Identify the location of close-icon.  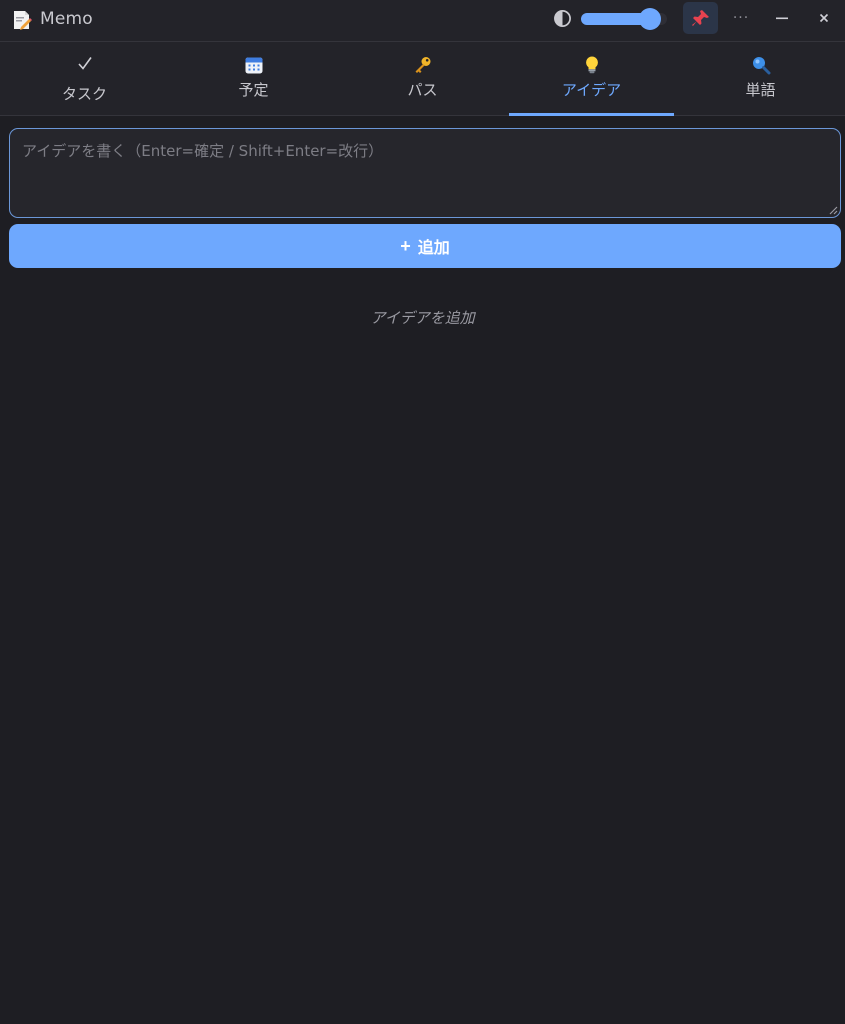
(824, 18).